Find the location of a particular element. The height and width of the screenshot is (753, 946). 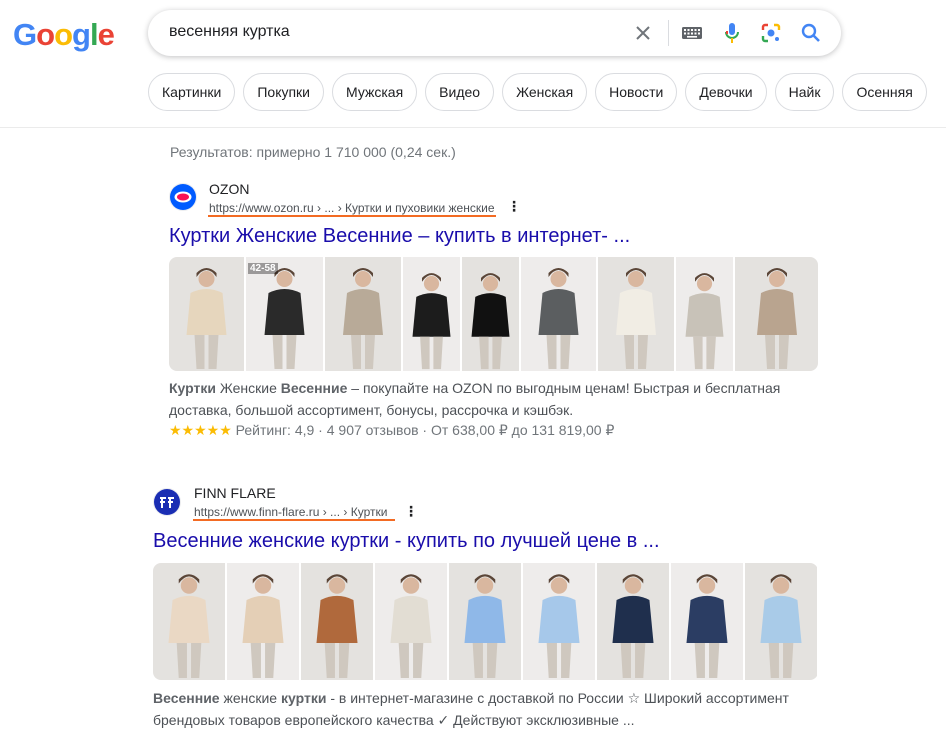

snippet-text: женские is located at coordinates (250, 698).